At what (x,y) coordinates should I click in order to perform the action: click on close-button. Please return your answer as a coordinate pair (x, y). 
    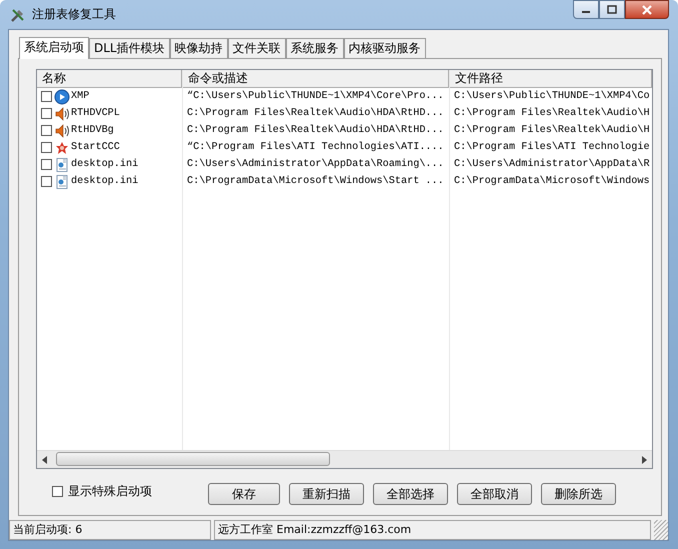
    Looking at the image, I should click on (647, 9).